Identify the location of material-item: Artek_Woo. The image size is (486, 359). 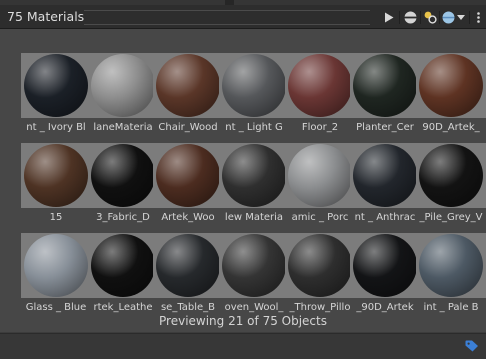
(188, 184).